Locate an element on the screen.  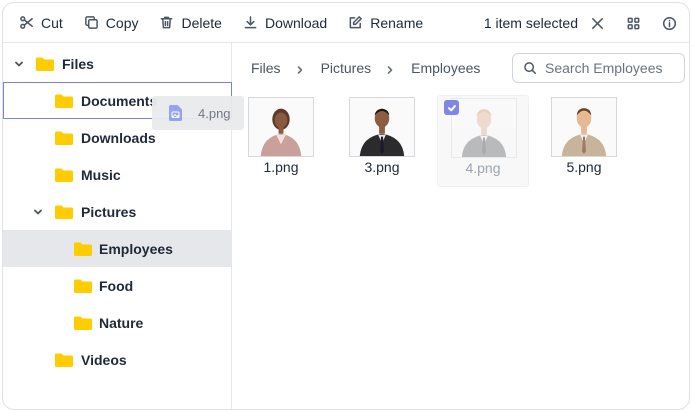
copy-label: Copy is located at coordinates (122, 22).